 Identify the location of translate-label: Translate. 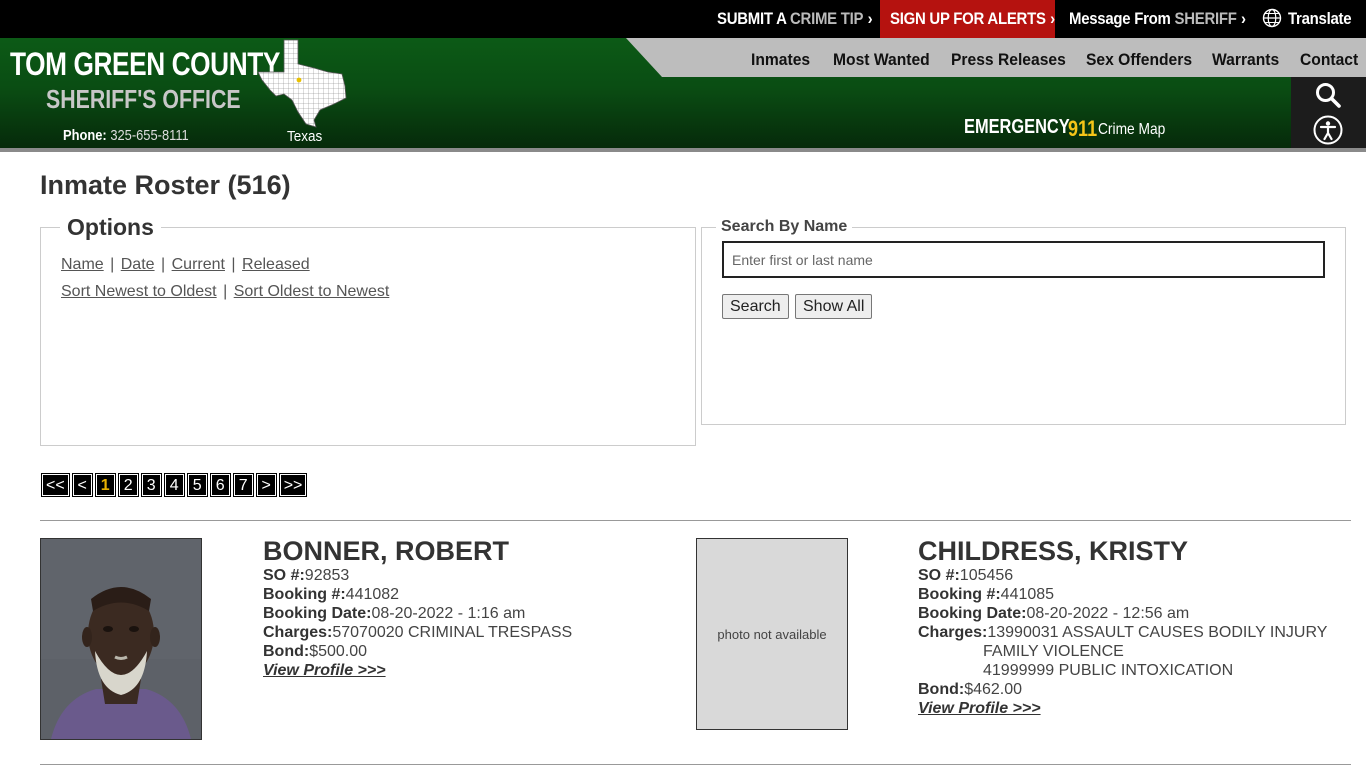
(1320, 18).